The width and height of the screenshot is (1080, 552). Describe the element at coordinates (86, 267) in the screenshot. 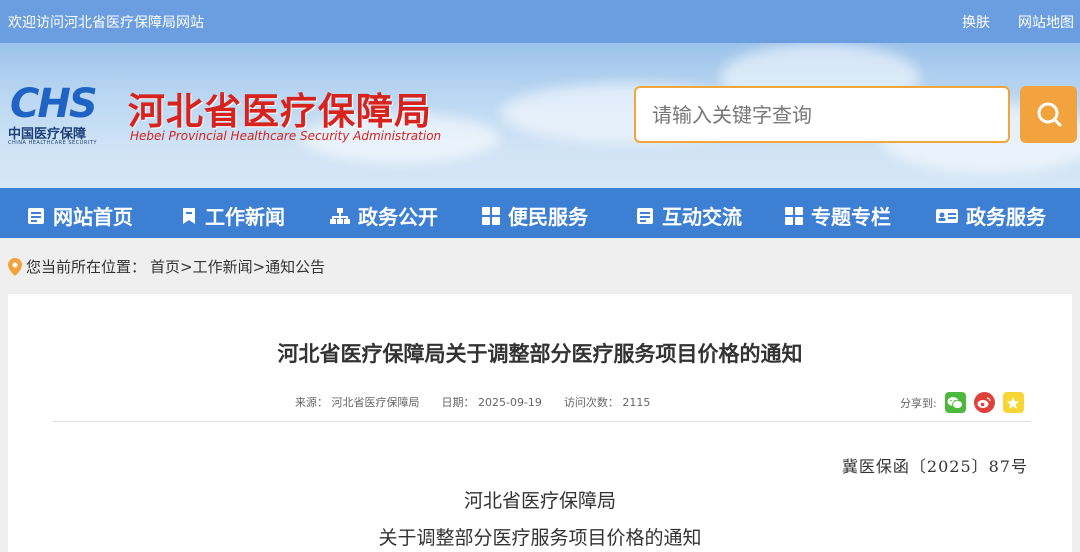

I see `breadcrumb-prefix: 您当前所在位置：` at that location.